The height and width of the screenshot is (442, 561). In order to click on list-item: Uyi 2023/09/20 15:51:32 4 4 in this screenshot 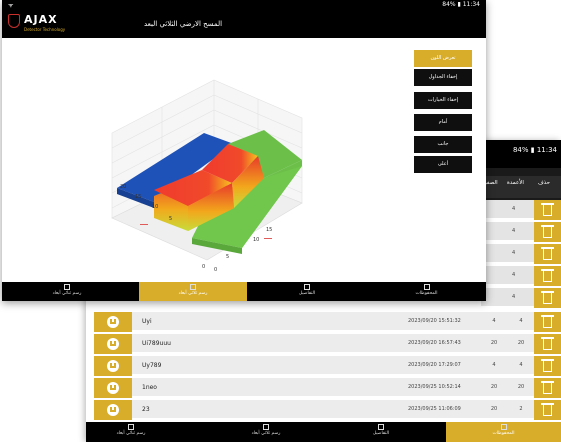, I will do `click(327, 322)`.